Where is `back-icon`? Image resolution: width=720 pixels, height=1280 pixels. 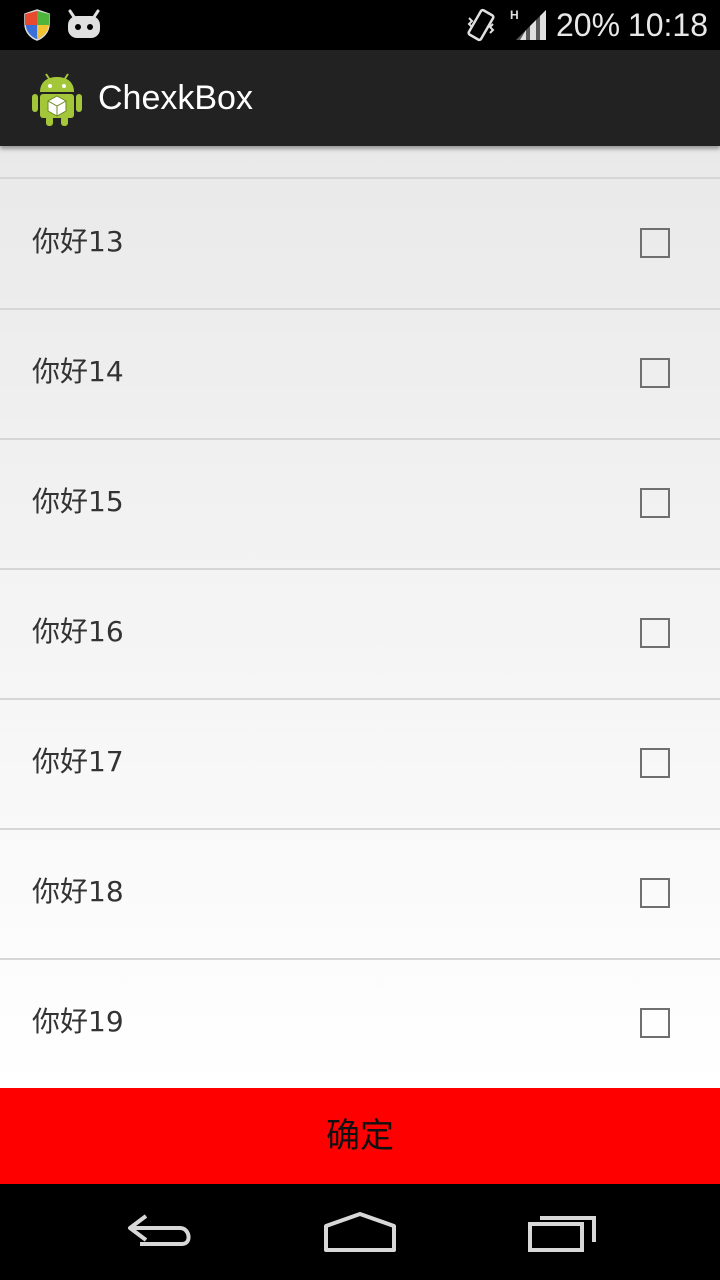
back-icon is located at coordinates (160, 1232).